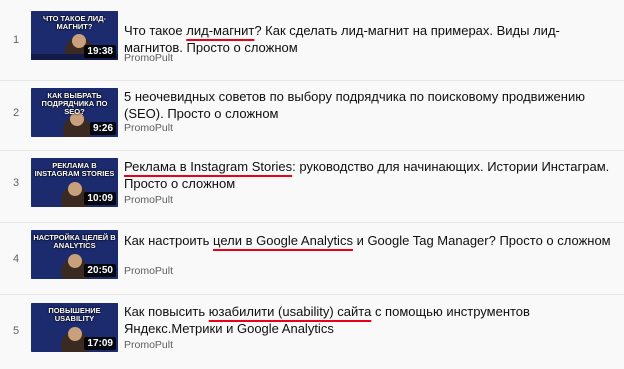 The width and height of the screenshot is (624, 369). I want to click on title-text: Что такое, so click(155, 30).